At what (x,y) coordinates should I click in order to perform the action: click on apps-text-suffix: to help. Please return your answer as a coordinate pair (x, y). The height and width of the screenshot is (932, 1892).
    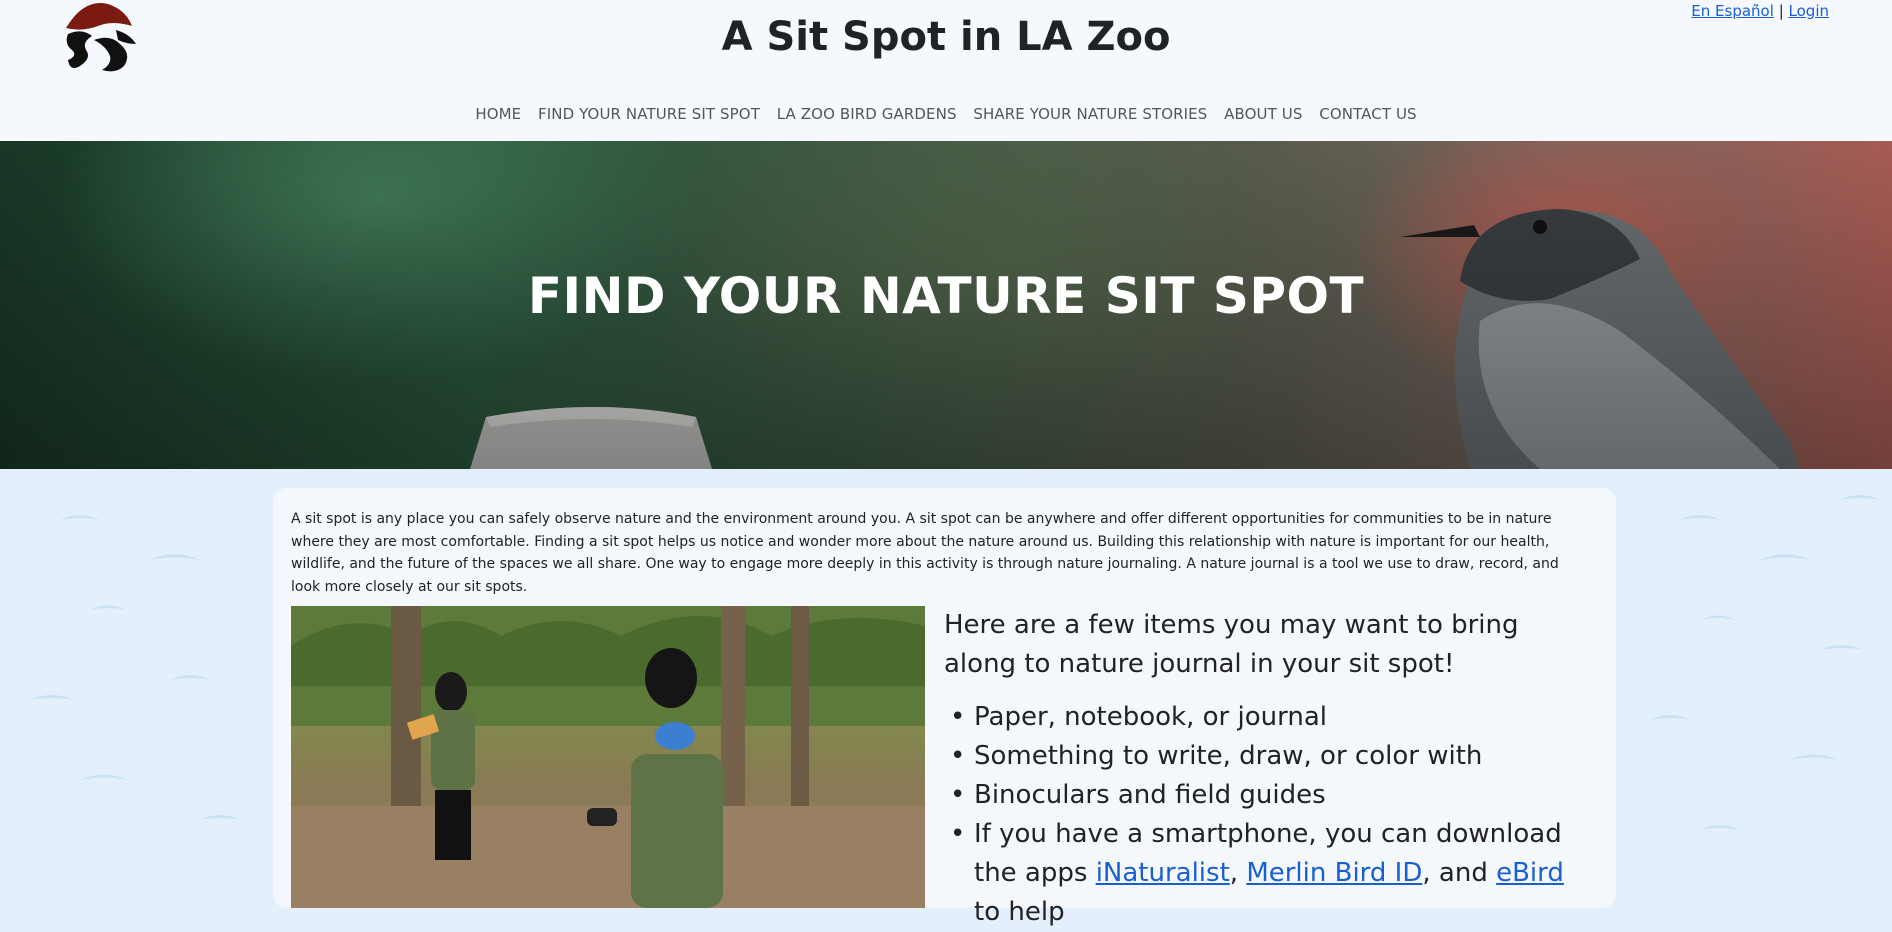
    Looking at the image, I should click on (1019, 912).